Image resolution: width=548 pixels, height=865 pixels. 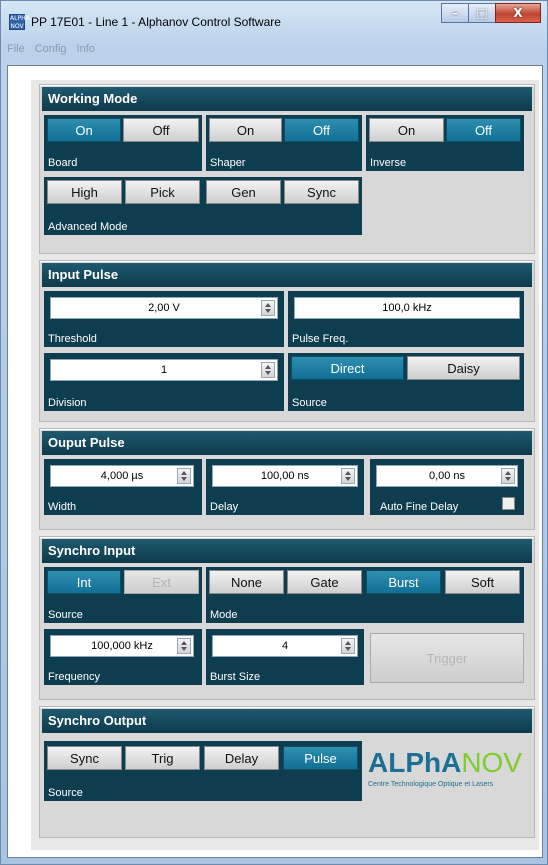 I want to click on frequency-spinner-icon, so click(x=184, y=646).